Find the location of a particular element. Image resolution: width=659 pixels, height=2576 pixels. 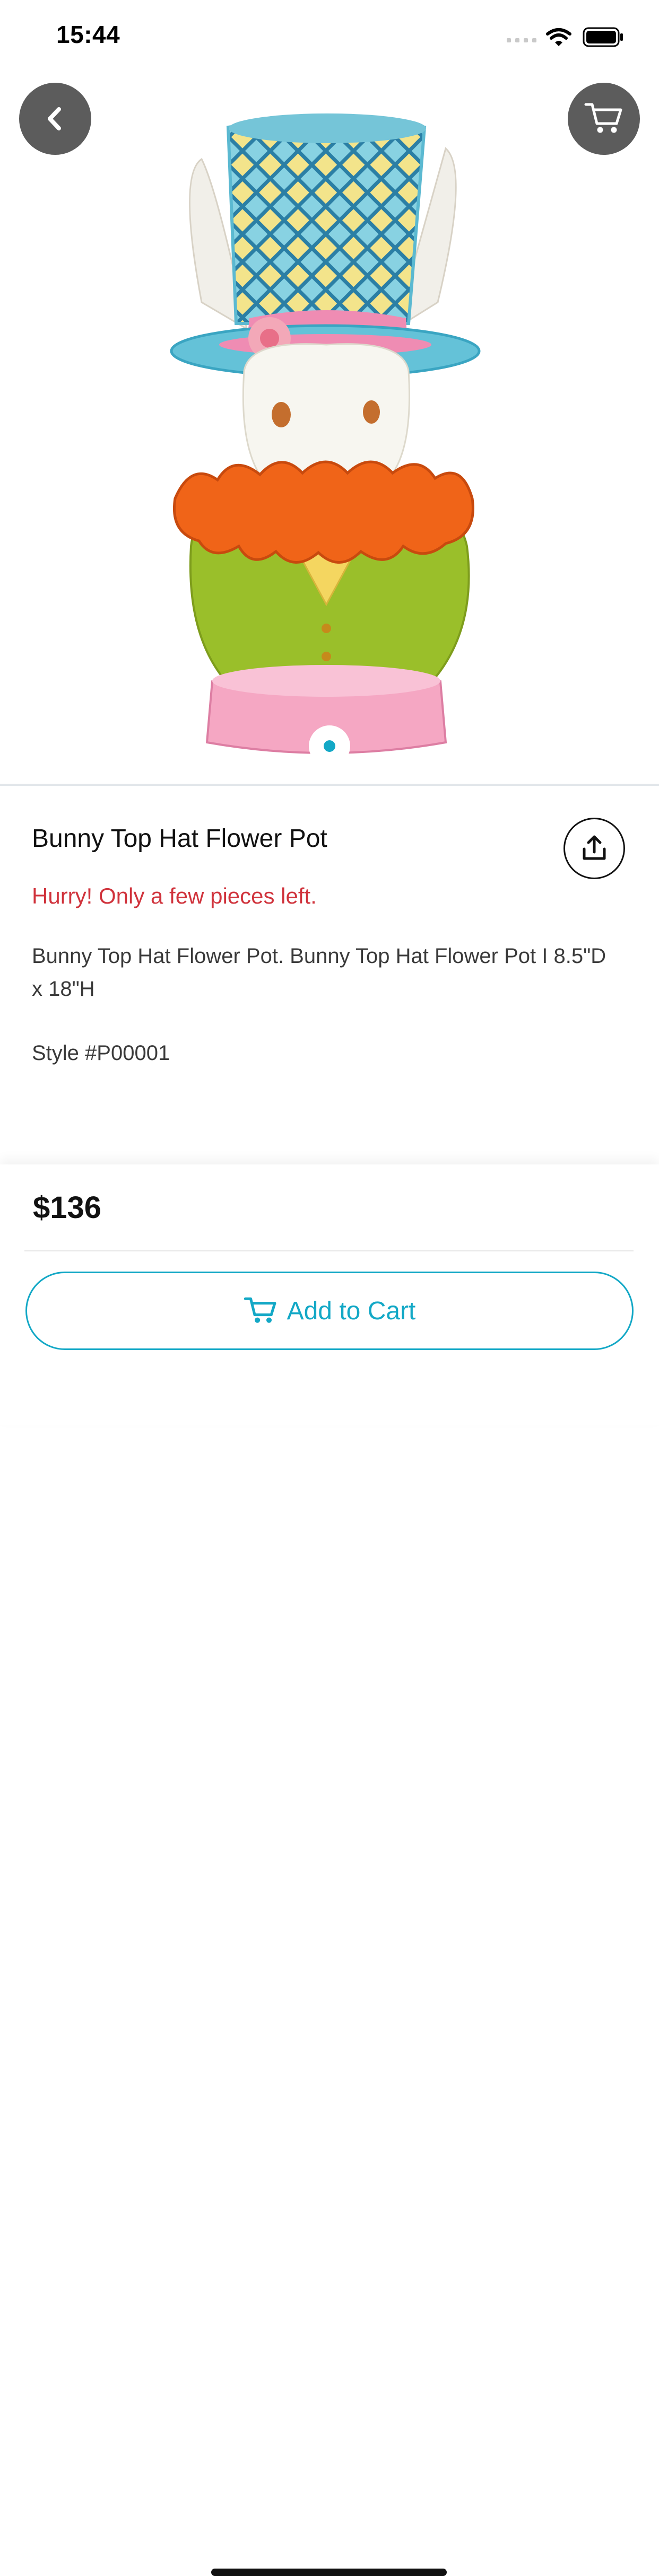

chevron-left-icon is located at coordinates (54, 118).